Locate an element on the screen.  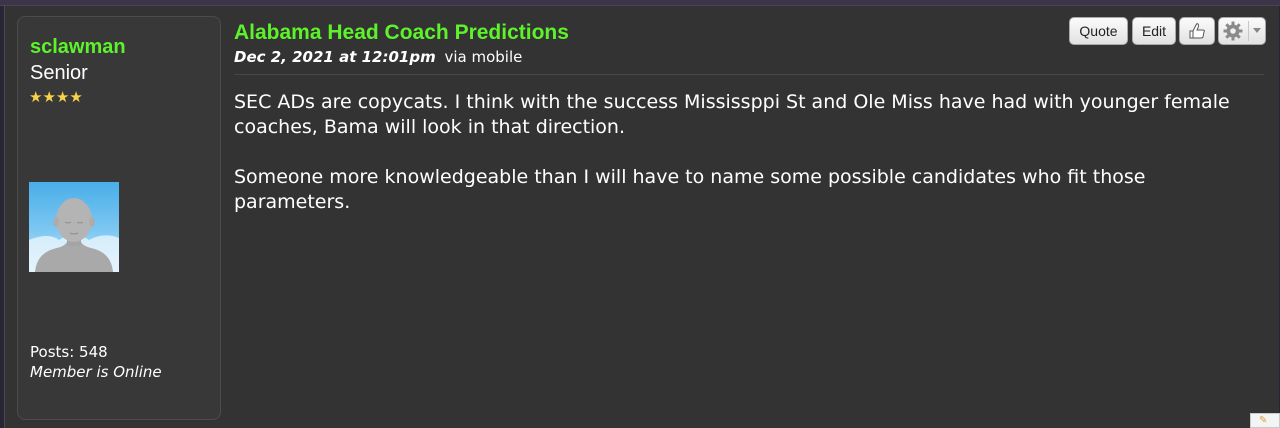
like-button is located at coordinates (1197, 31).